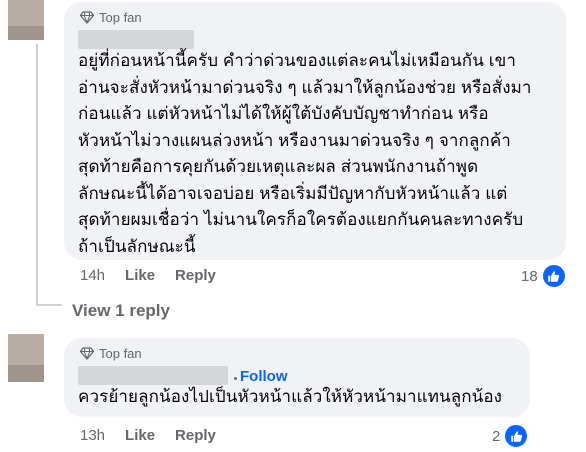 Image resolution: width=586 pixels, height=452 pixels. What do you see at coordinates (121, 311) in the screenshot?
I see `view-replies-link: View 1 reply` at bounding box center [121, 311].